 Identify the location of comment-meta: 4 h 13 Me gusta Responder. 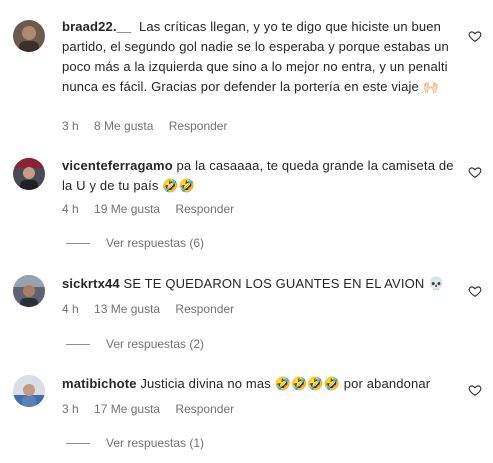
(154, 309).